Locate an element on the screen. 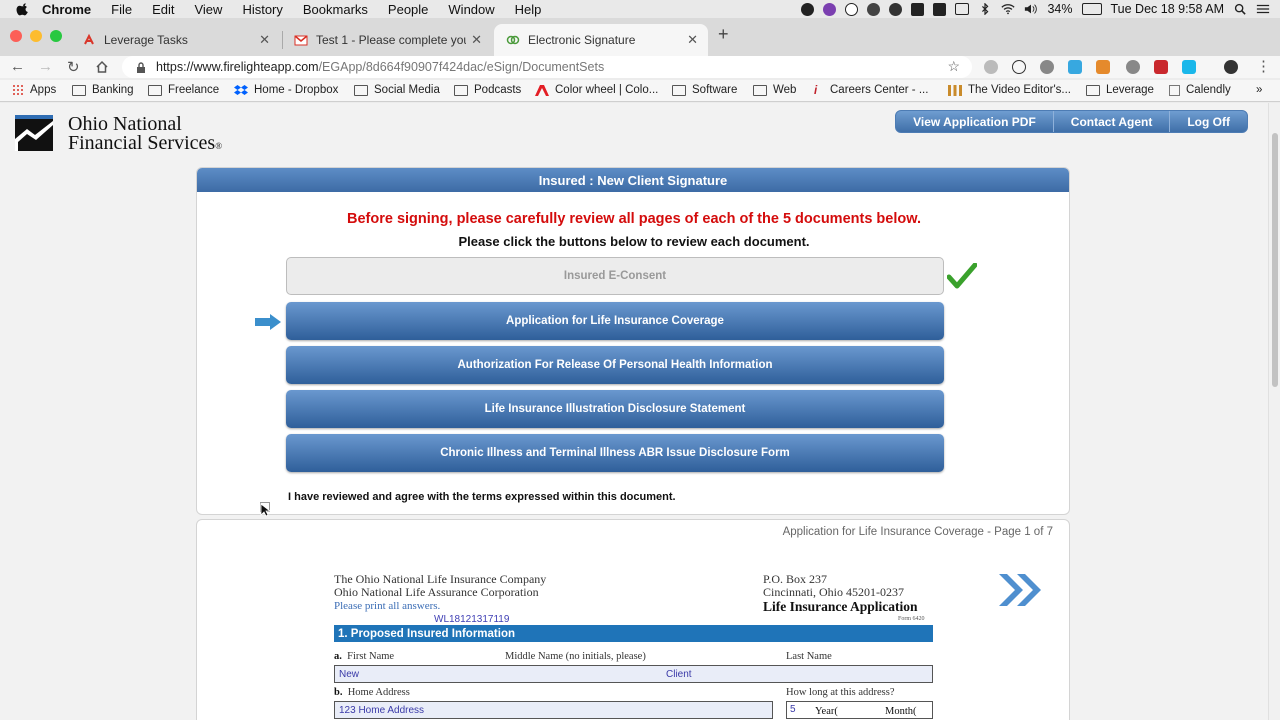 The height and width of the screenshot is (720, 1280). view-application-pdf-button: View Application PDF is located at coordinates (974, 121).